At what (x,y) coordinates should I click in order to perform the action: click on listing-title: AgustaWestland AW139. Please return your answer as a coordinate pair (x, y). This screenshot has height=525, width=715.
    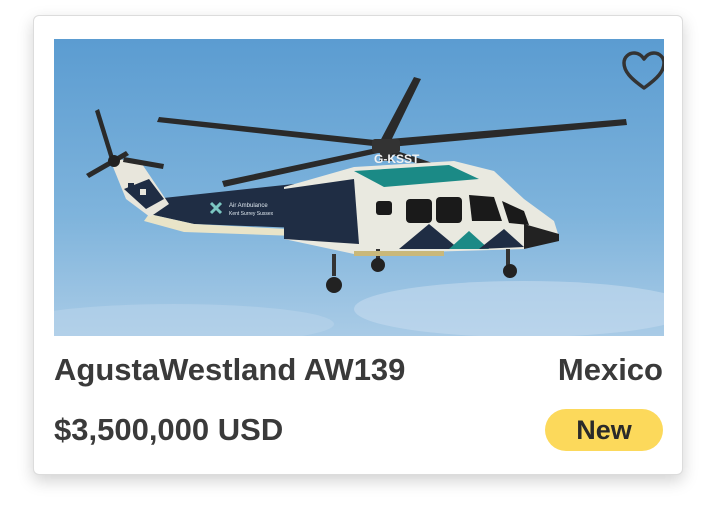
    Looking at the image, I should click on (229, 370).